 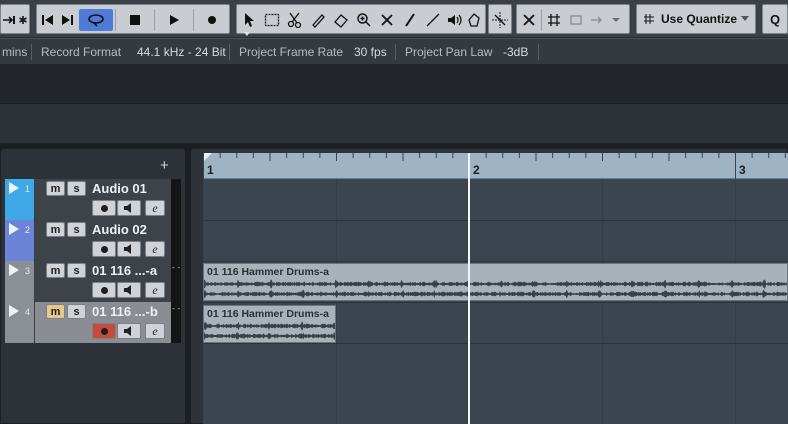 I want to click on track-row: 4 m s 01 116 ...-b e - -, so click(x=93, y=322).